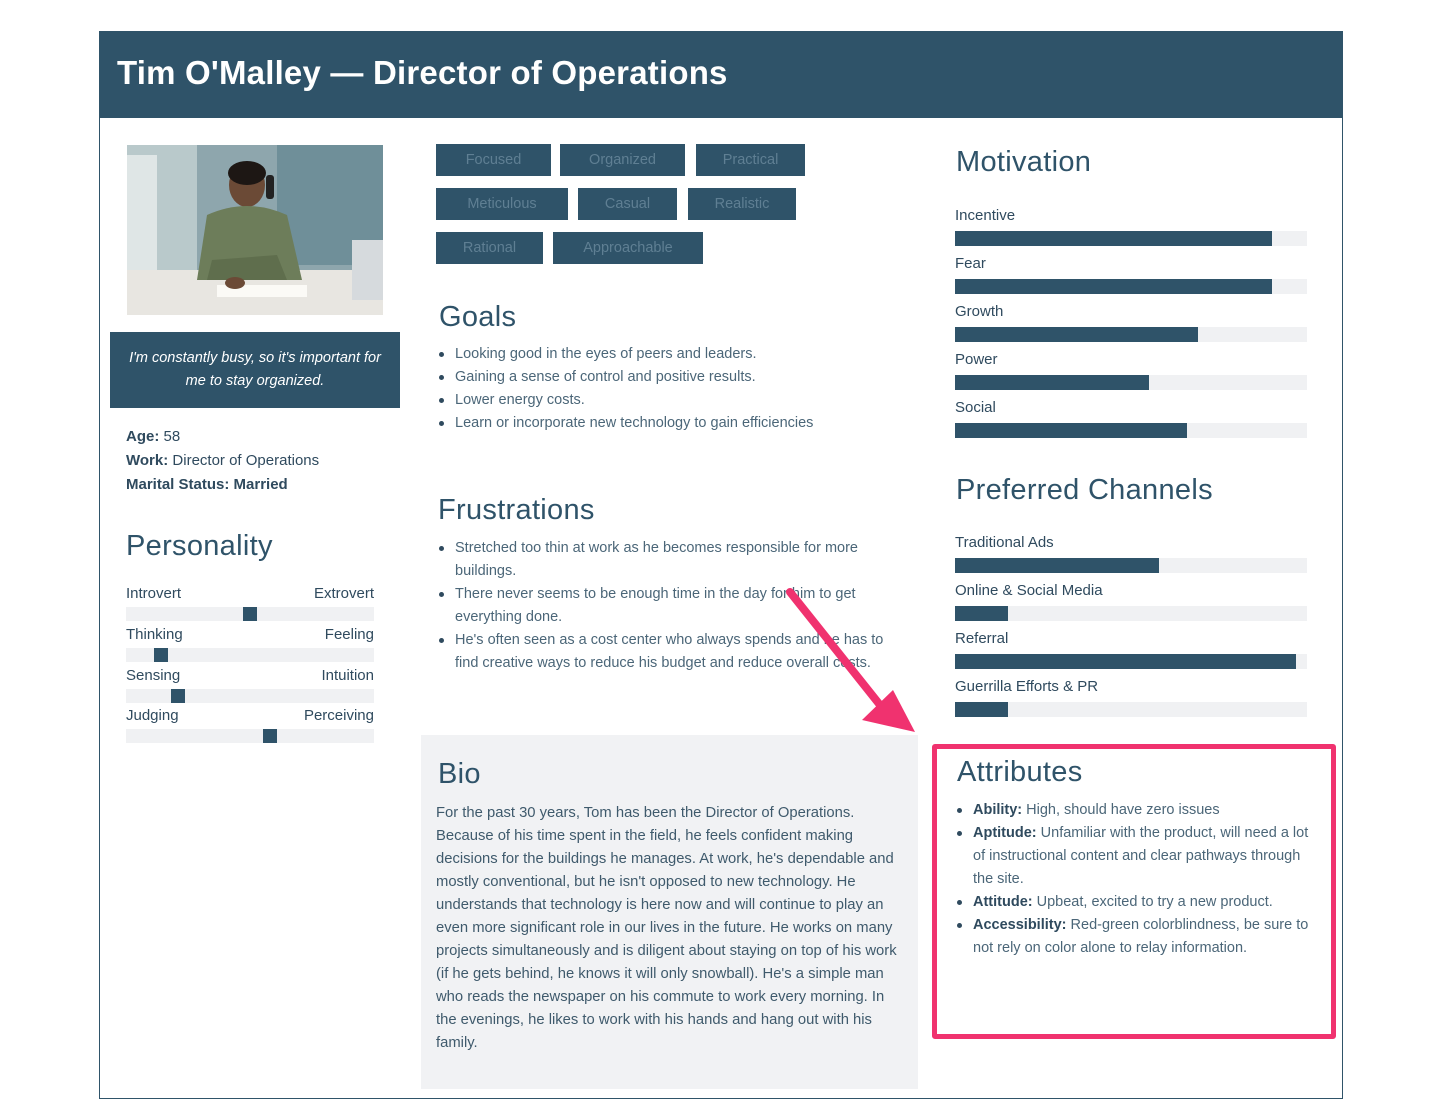 The height and width of the screenshot is (1115, 1443). Describe the element at coordinates (222, 437) in the screenshot. I see `fact-age: Age: 58` at that location.